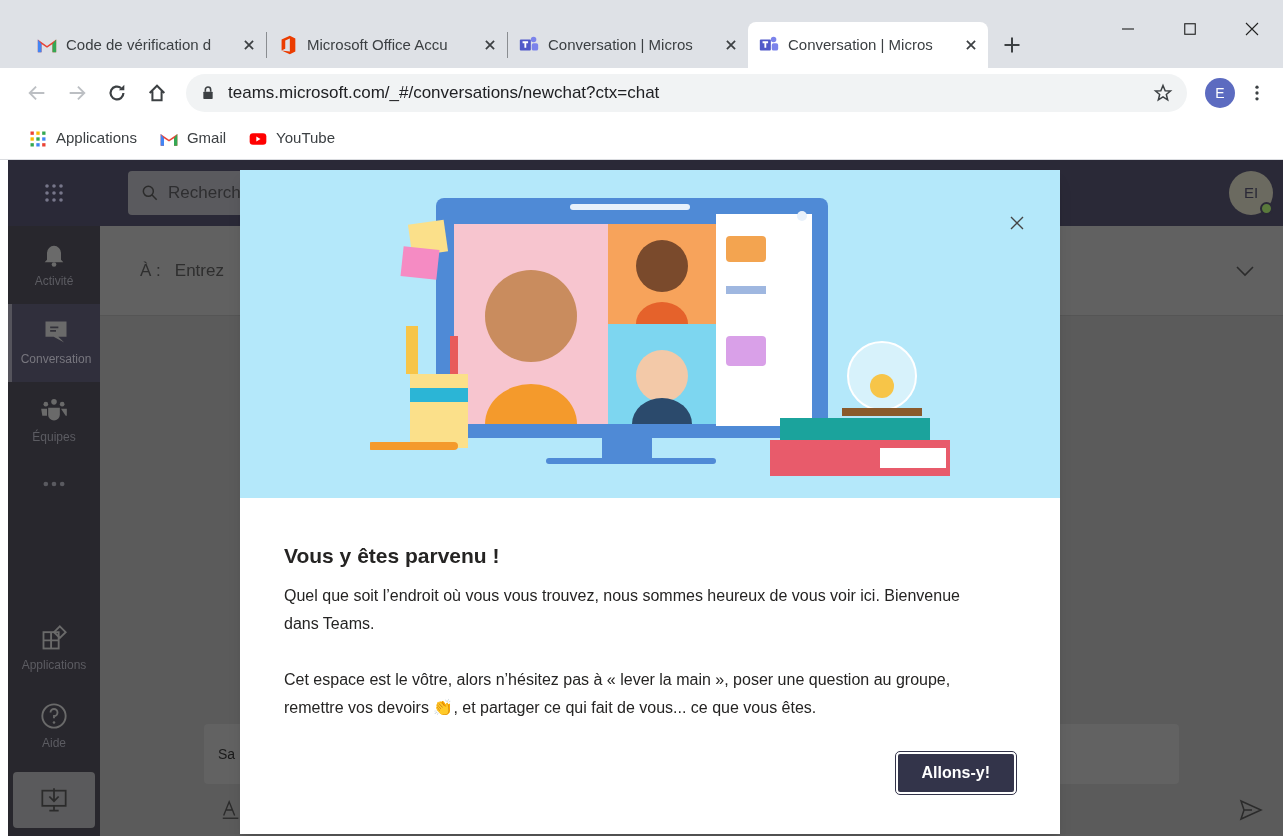 Image resolution: width=1283 pixels, height=836 pixels. I want to click on apps-icon, so click(54, 638).